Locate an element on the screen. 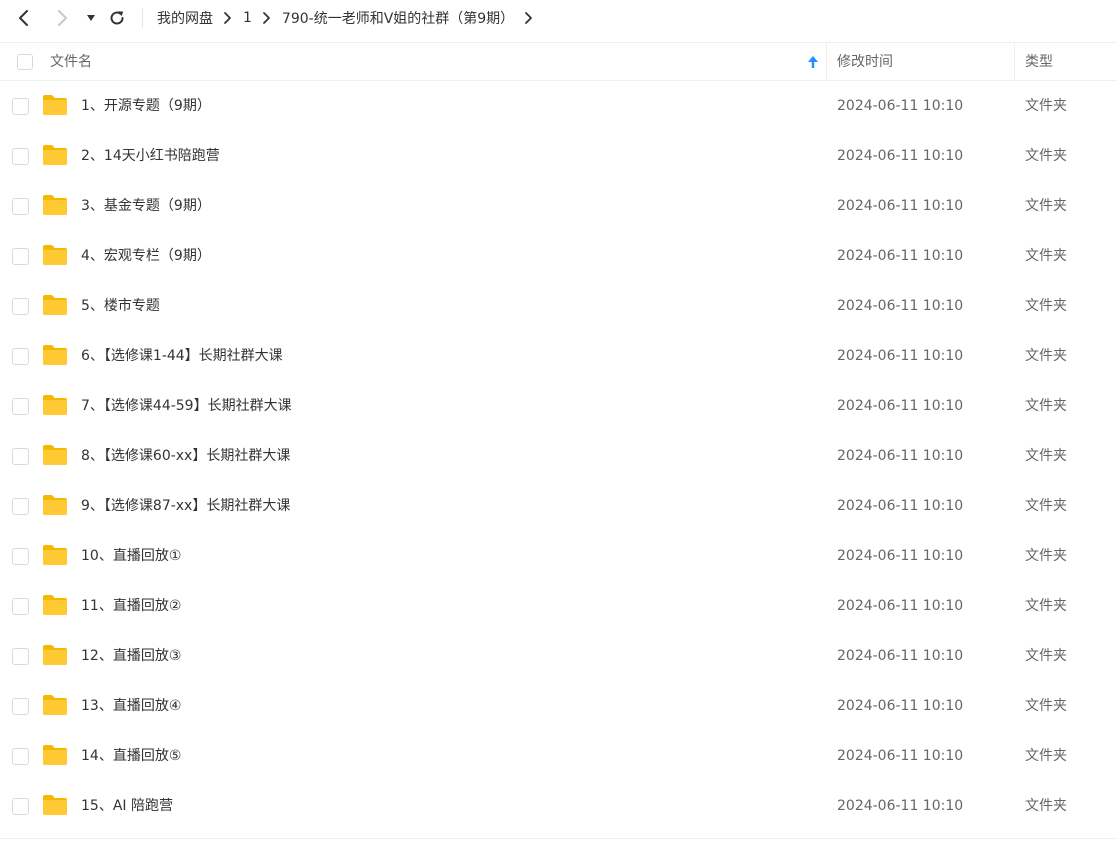 This screenshot has height=860, width=1117. file-name: 7、【选修课44-59】长期社群大课 is located at coordinates (186, 406).